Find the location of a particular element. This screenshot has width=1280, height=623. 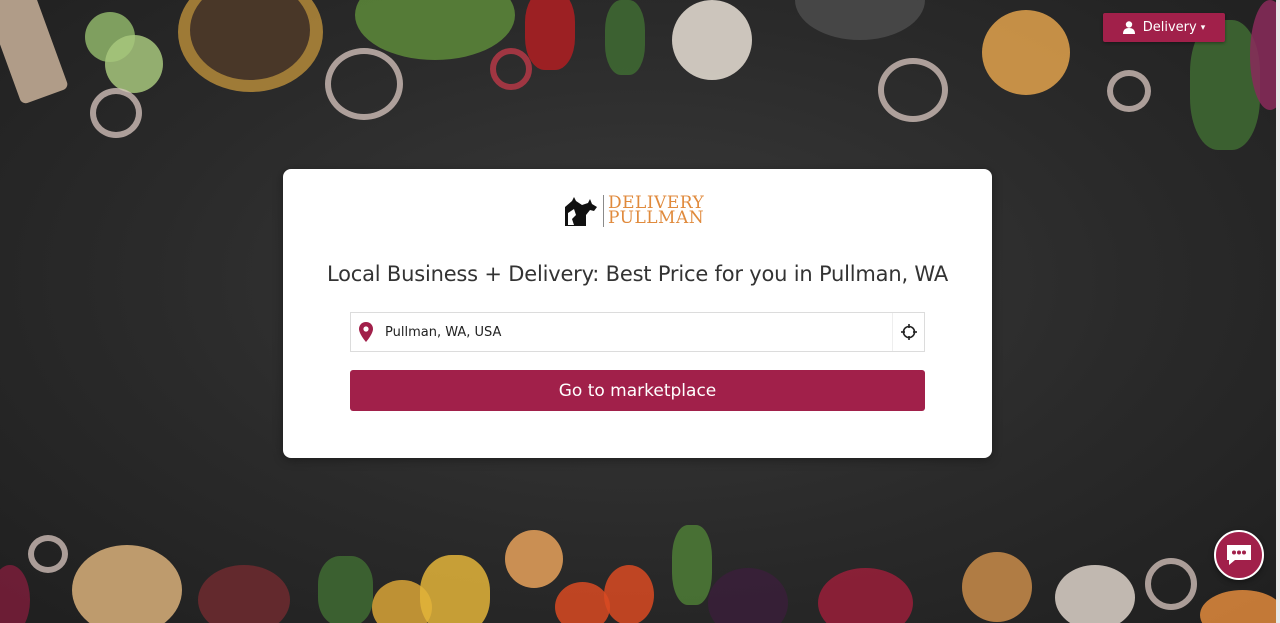

logo: DELIVERY PULLMAN is located at coordinates (638, 211).